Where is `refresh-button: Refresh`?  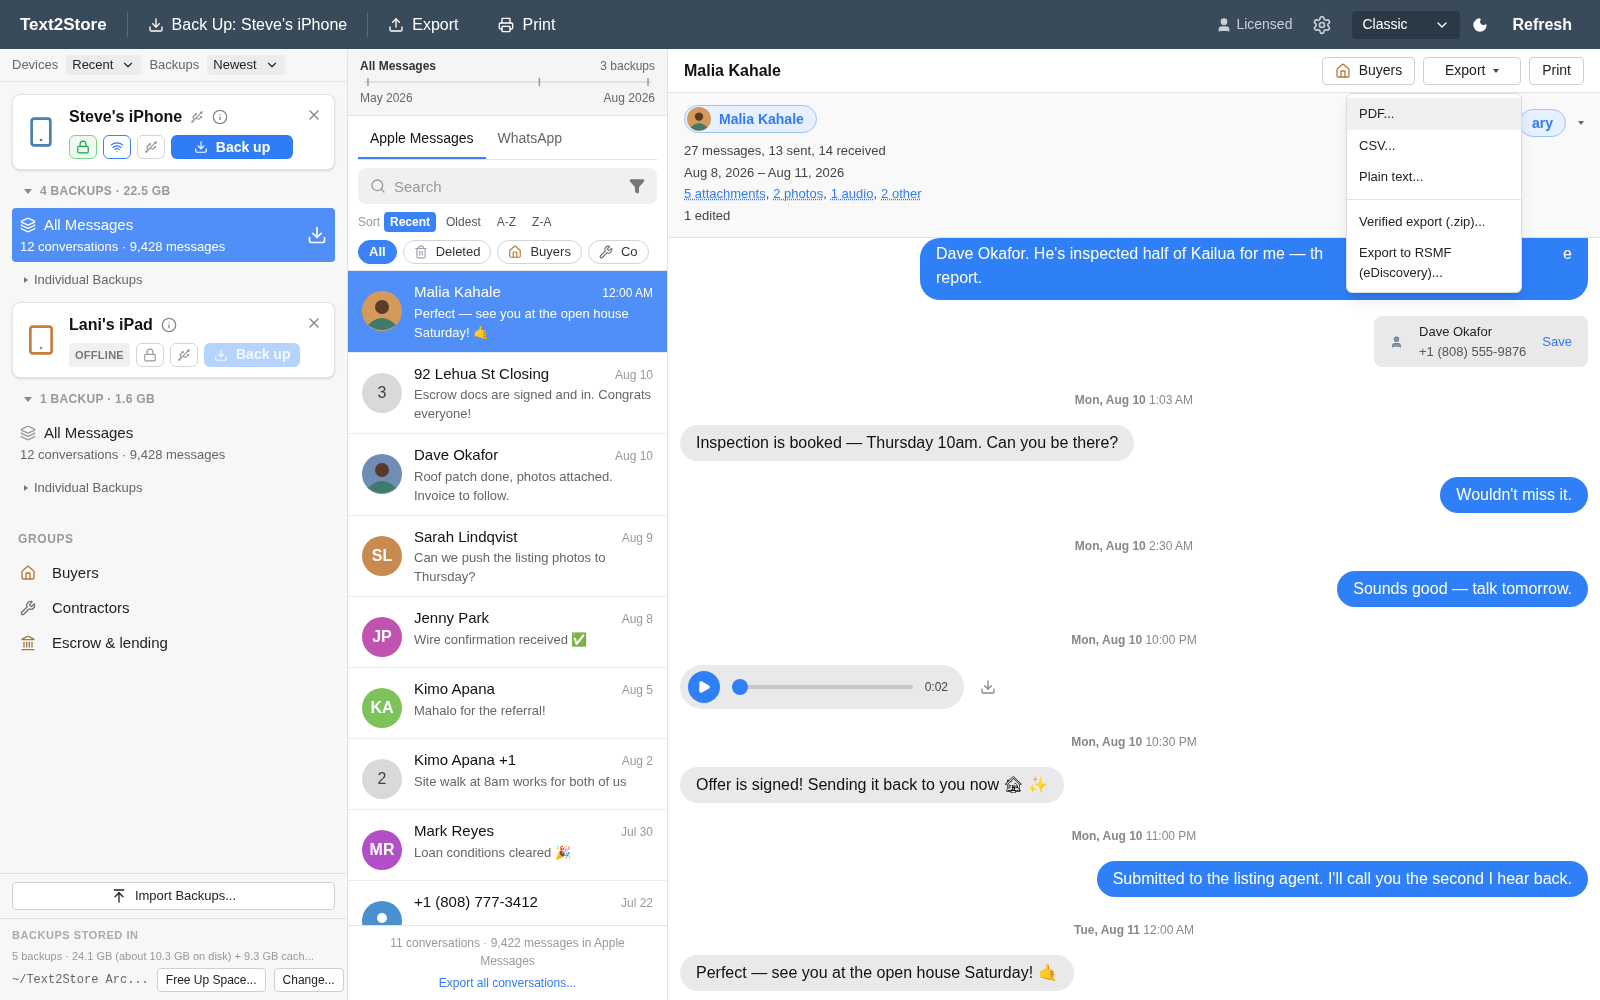 refresh-button: Refresh is located at coordinates (1542, 24).